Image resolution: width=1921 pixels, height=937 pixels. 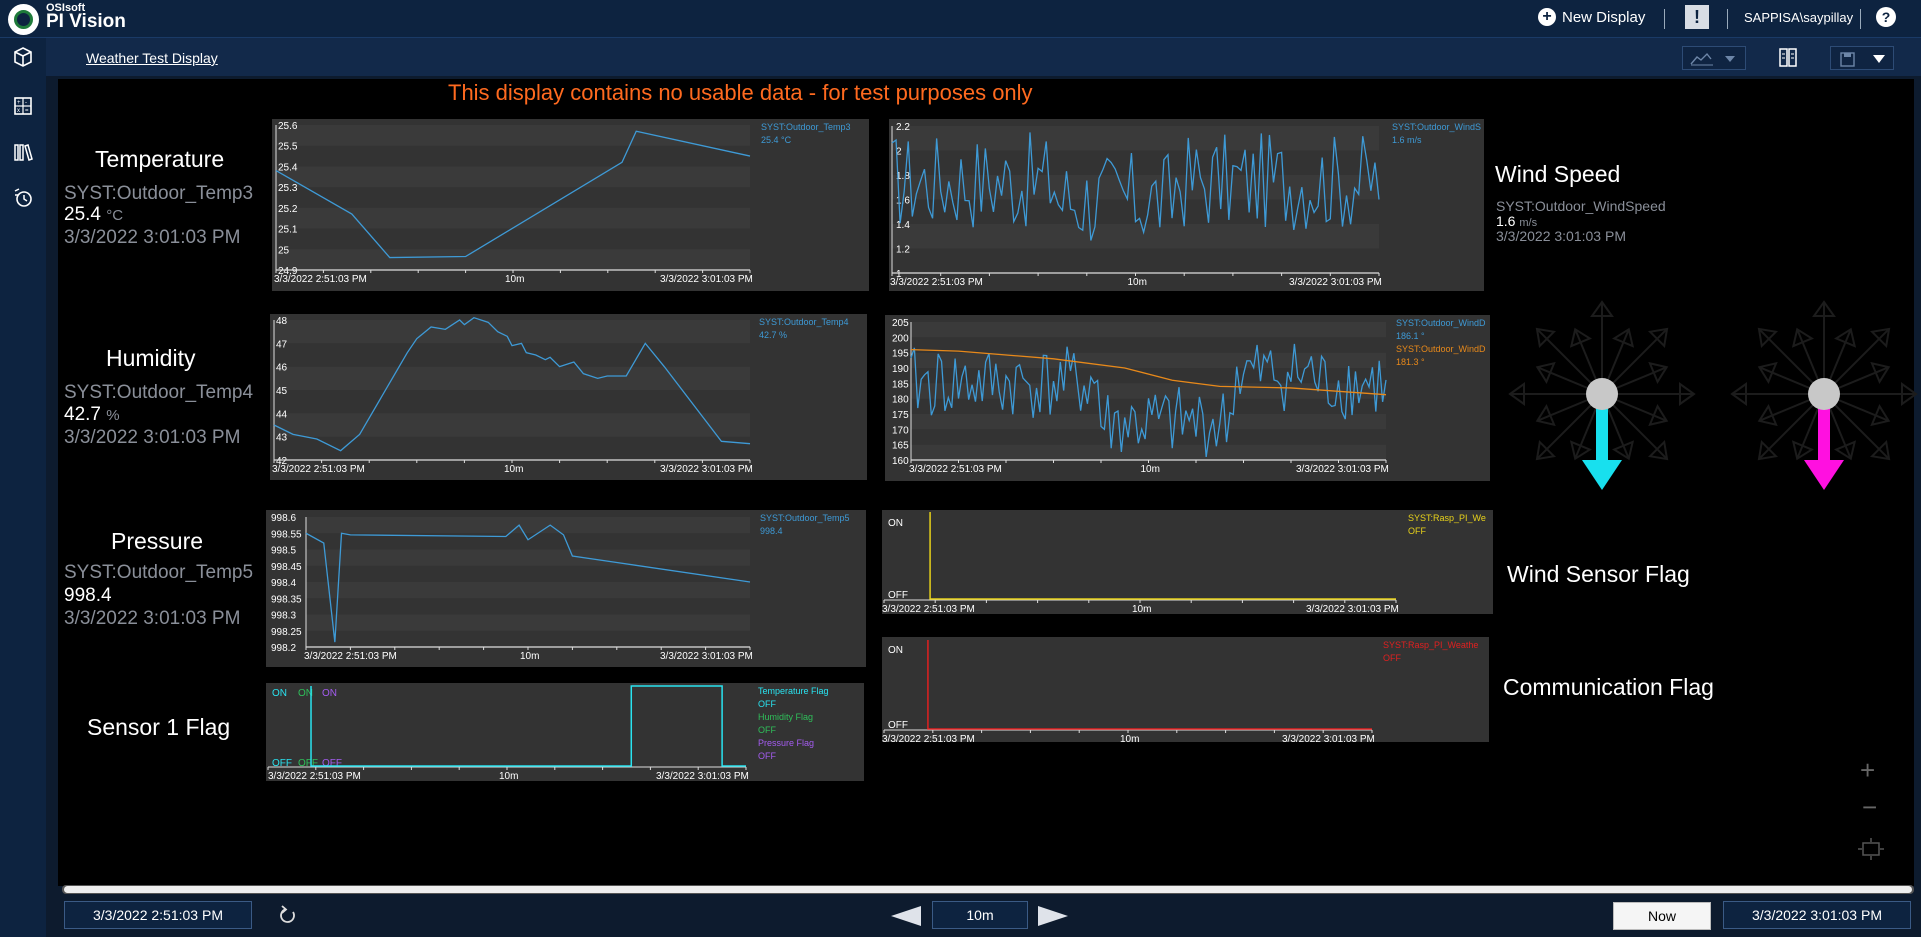 What do you see at coordinates (23, 106) in the screenshot?
I see `calculator-icon: + - x =` at bounding box center [23, 106].